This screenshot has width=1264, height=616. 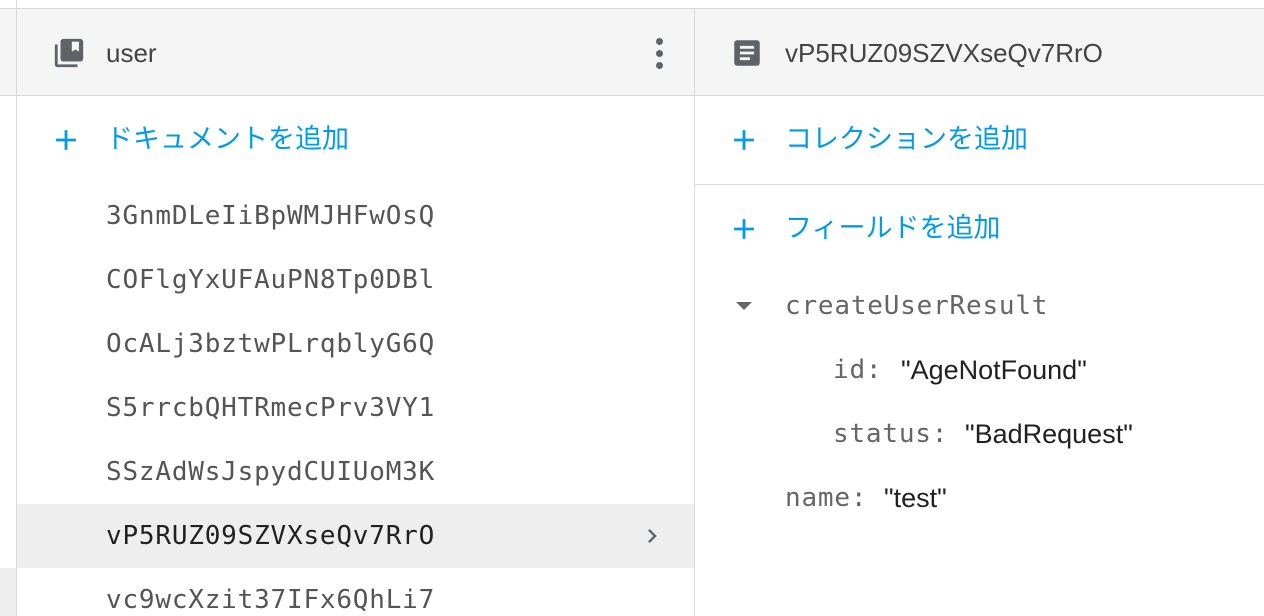 I want to click on field-key: status:, so click(x=890, y=434).